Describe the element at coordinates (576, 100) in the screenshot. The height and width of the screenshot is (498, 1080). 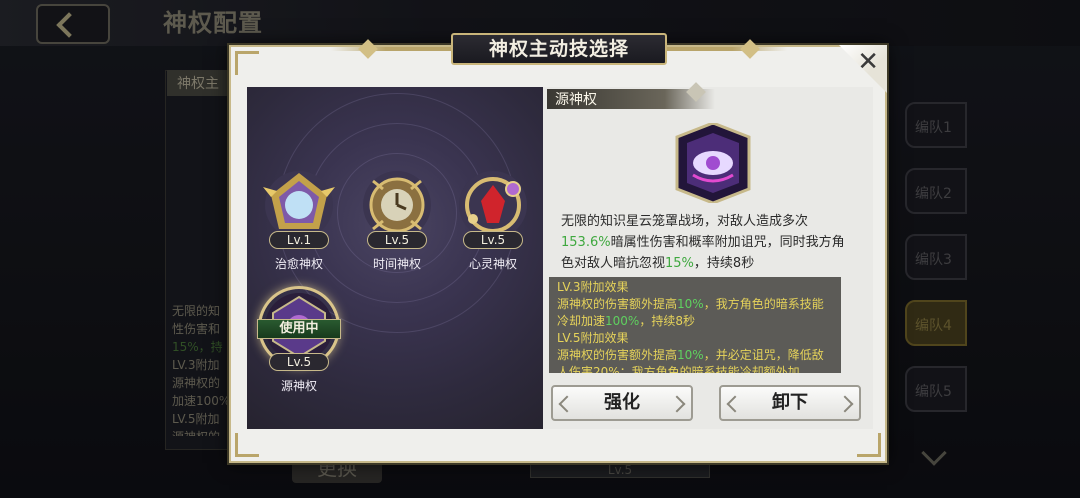
I see `detail-skill-name: 源神权` at that location.